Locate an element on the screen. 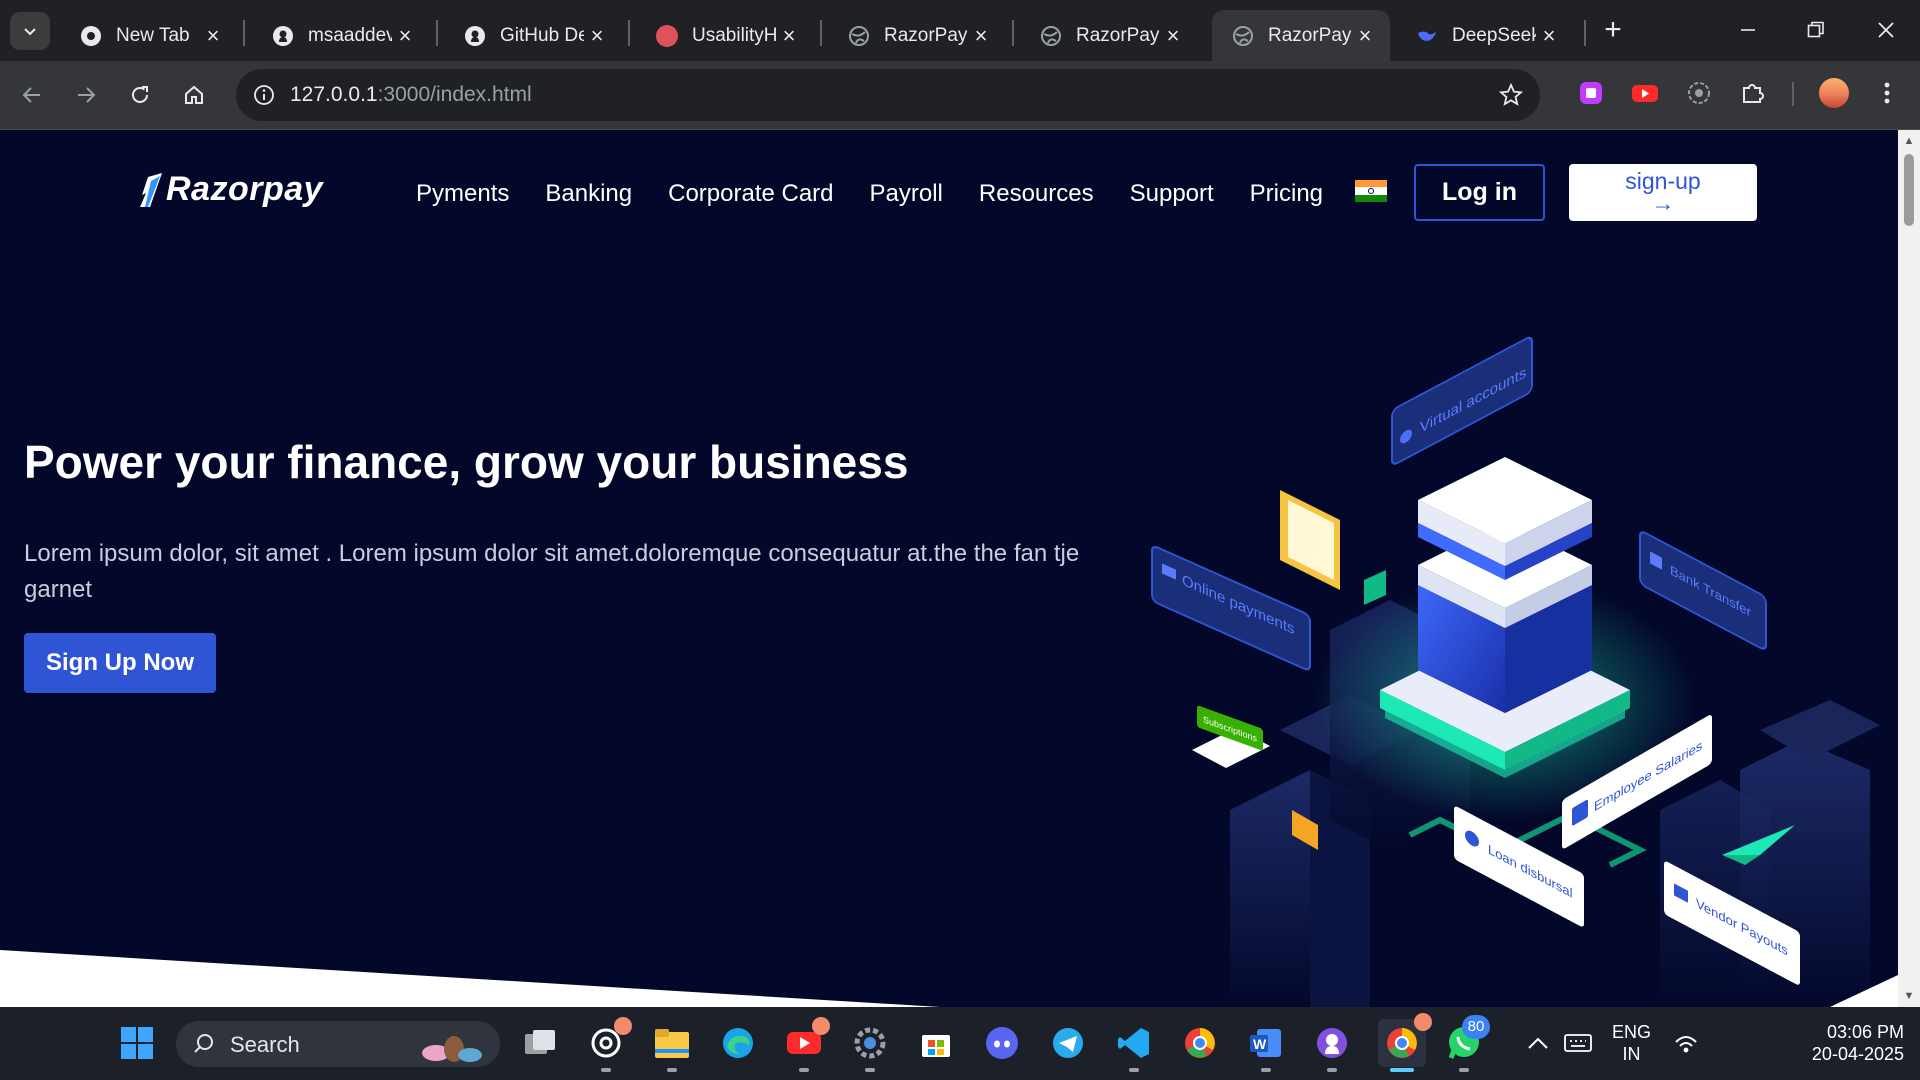 The width and height of the screenshot is (1920, 1080). edge-icon is located at coordinates (738, 1043).